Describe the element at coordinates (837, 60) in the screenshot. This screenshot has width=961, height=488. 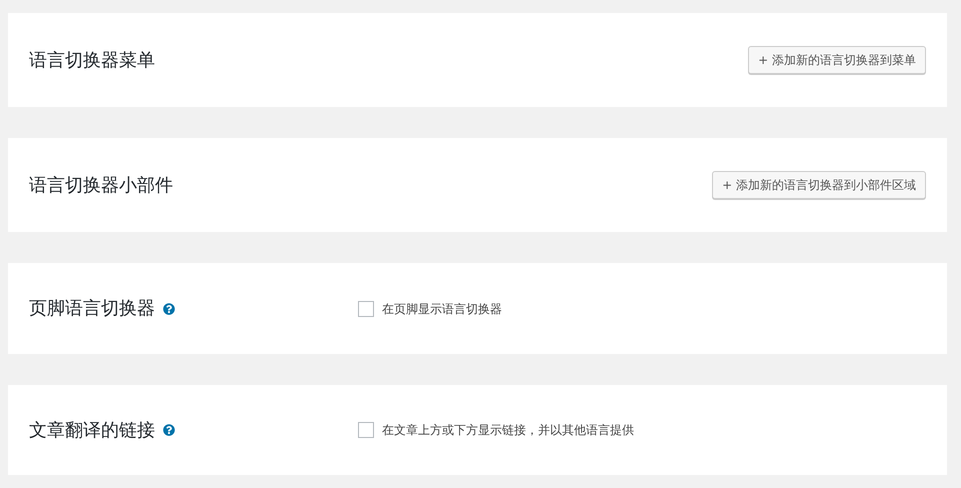
I see `add-button: + 添加新的语言切换器到菜单` at that location.